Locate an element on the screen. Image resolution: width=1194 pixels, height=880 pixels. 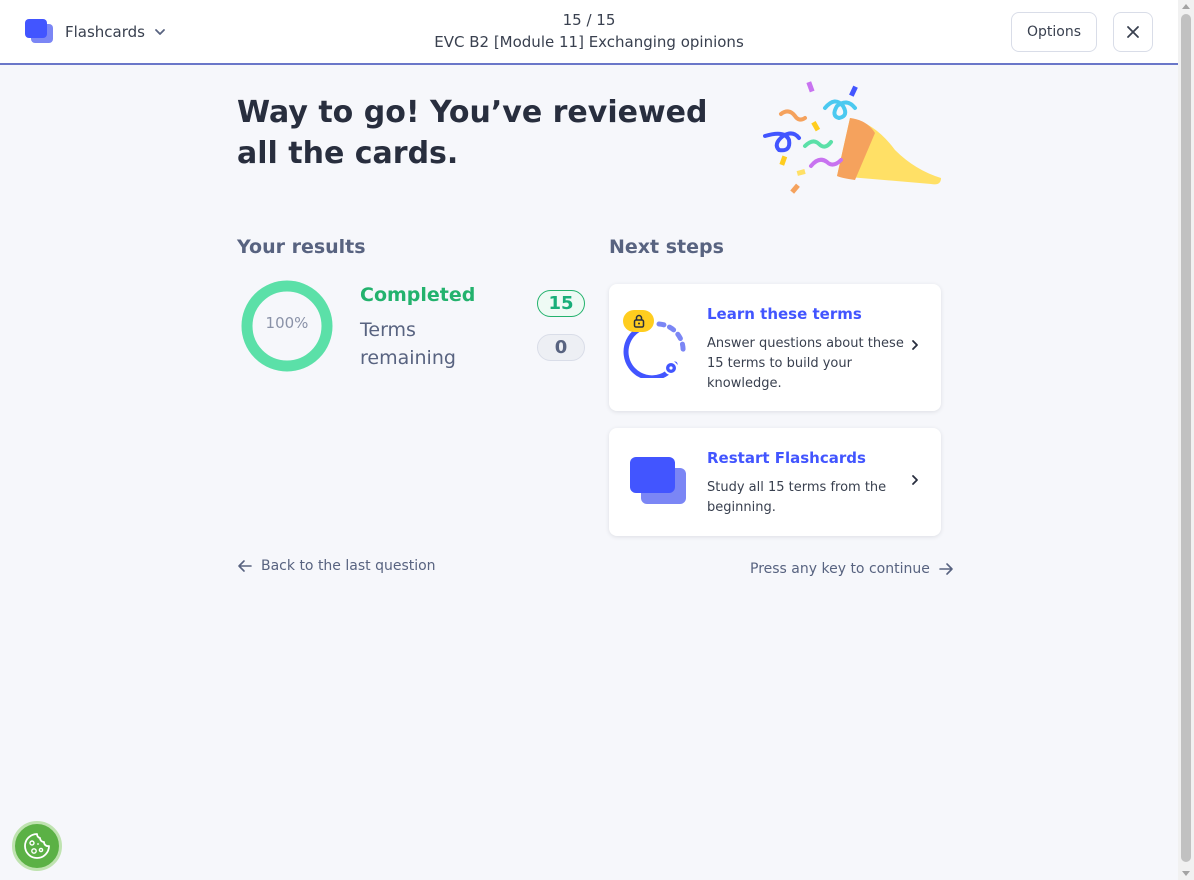
lock-icon is located at coordinates (638, 321).